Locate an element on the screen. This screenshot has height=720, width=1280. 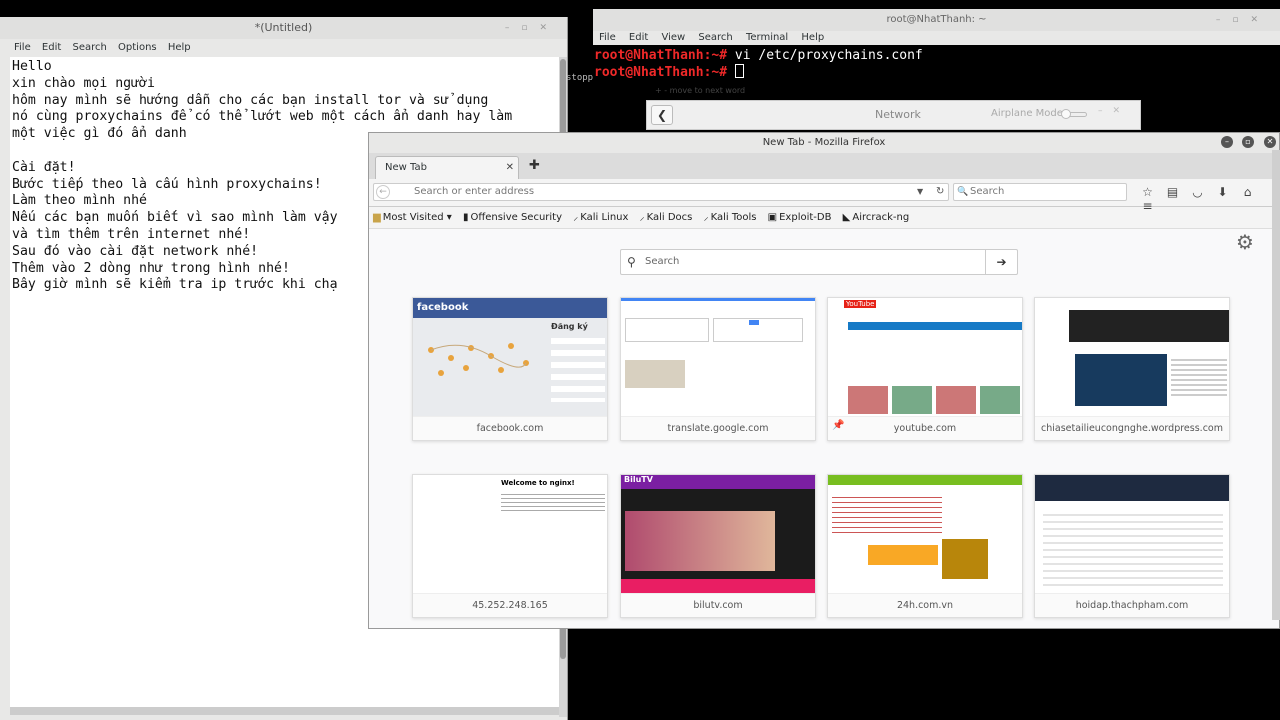
close-icon: ✕ is located at coordinates (1270, 142).